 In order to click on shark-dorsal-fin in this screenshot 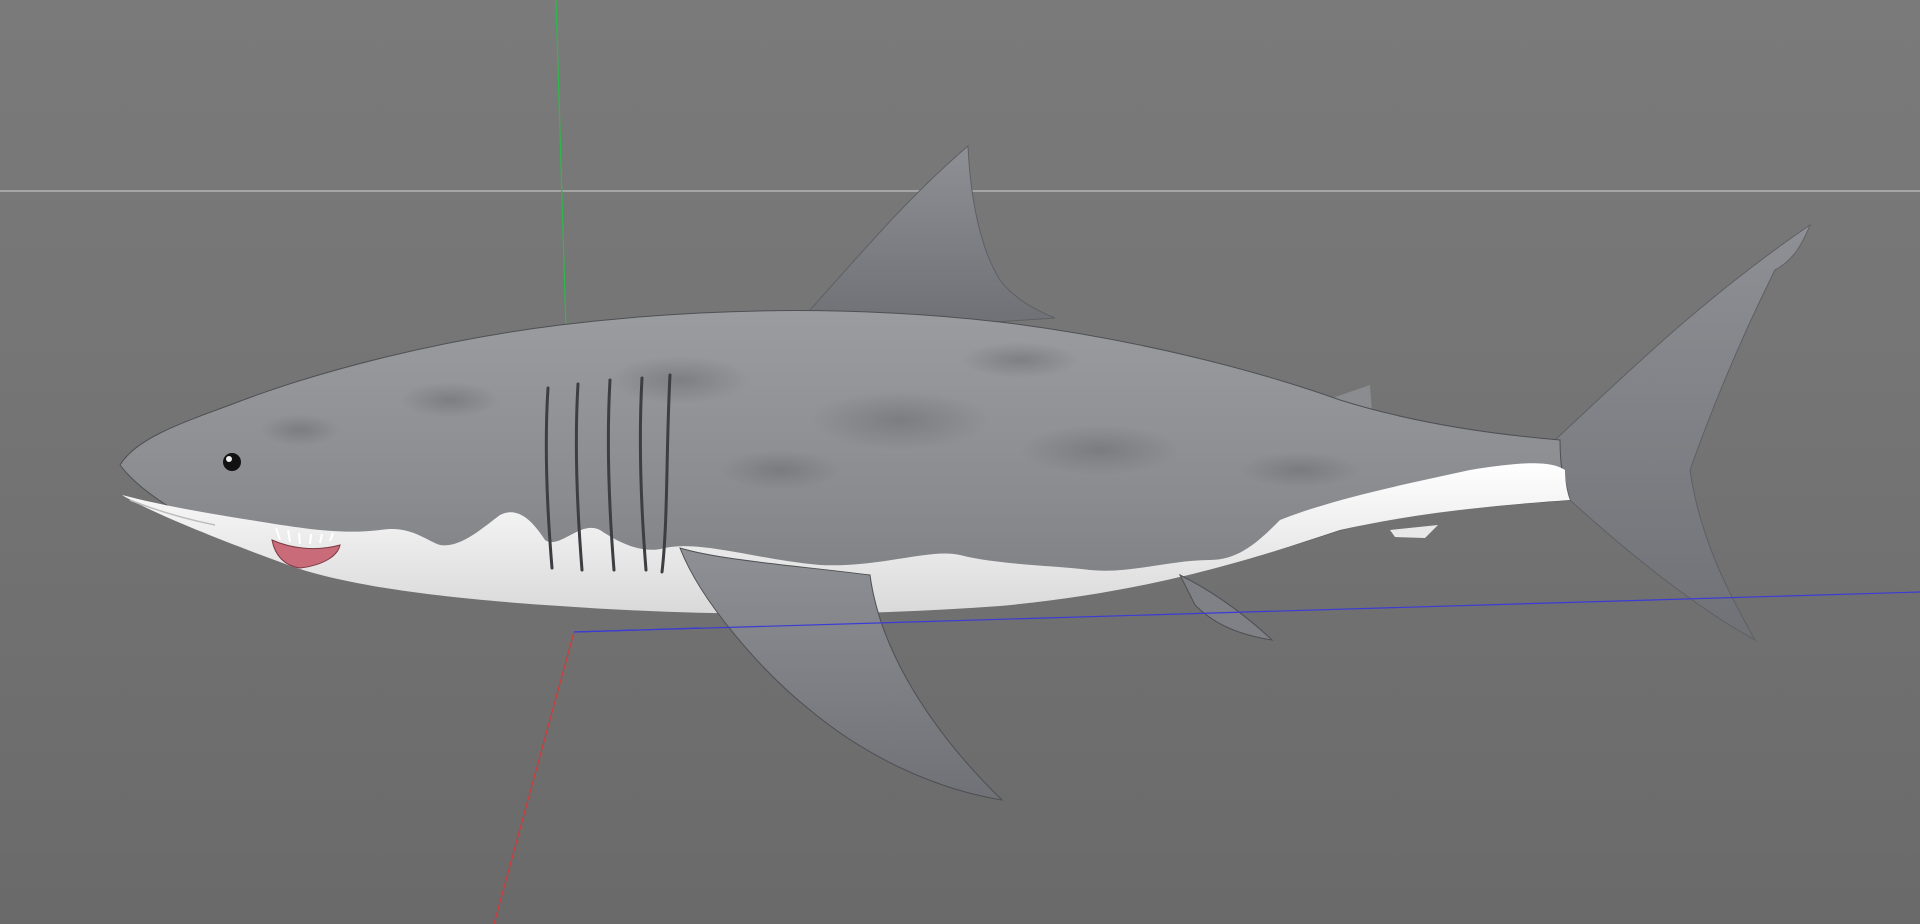, I will do `click(931, 233)`.